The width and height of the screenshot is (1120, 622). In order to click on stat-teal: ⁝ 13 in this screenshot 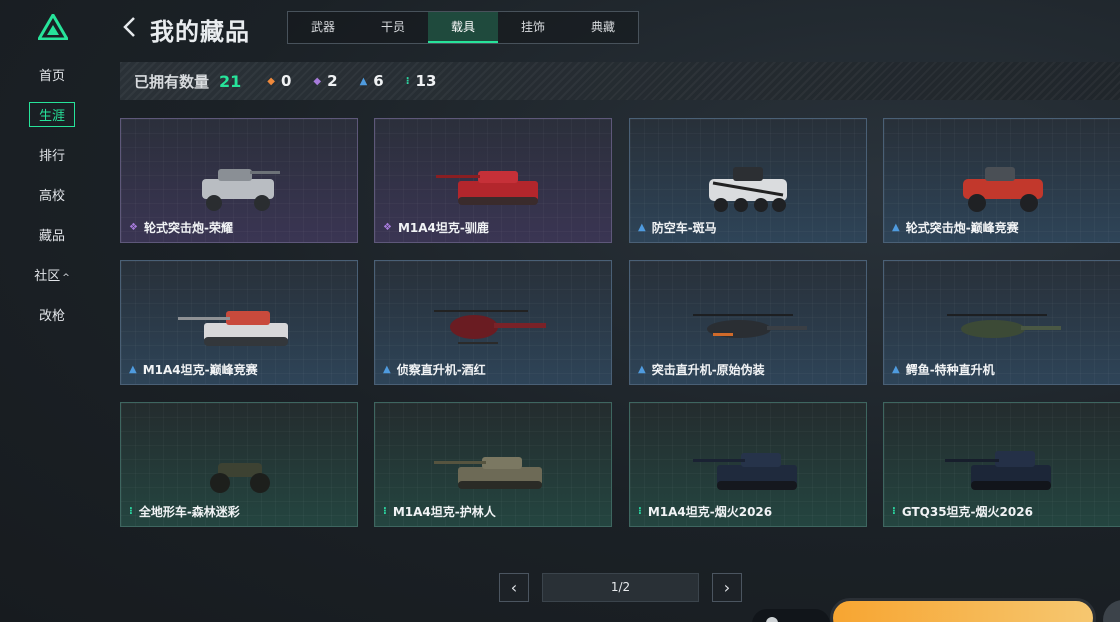, I will do `click(421, 81)`.